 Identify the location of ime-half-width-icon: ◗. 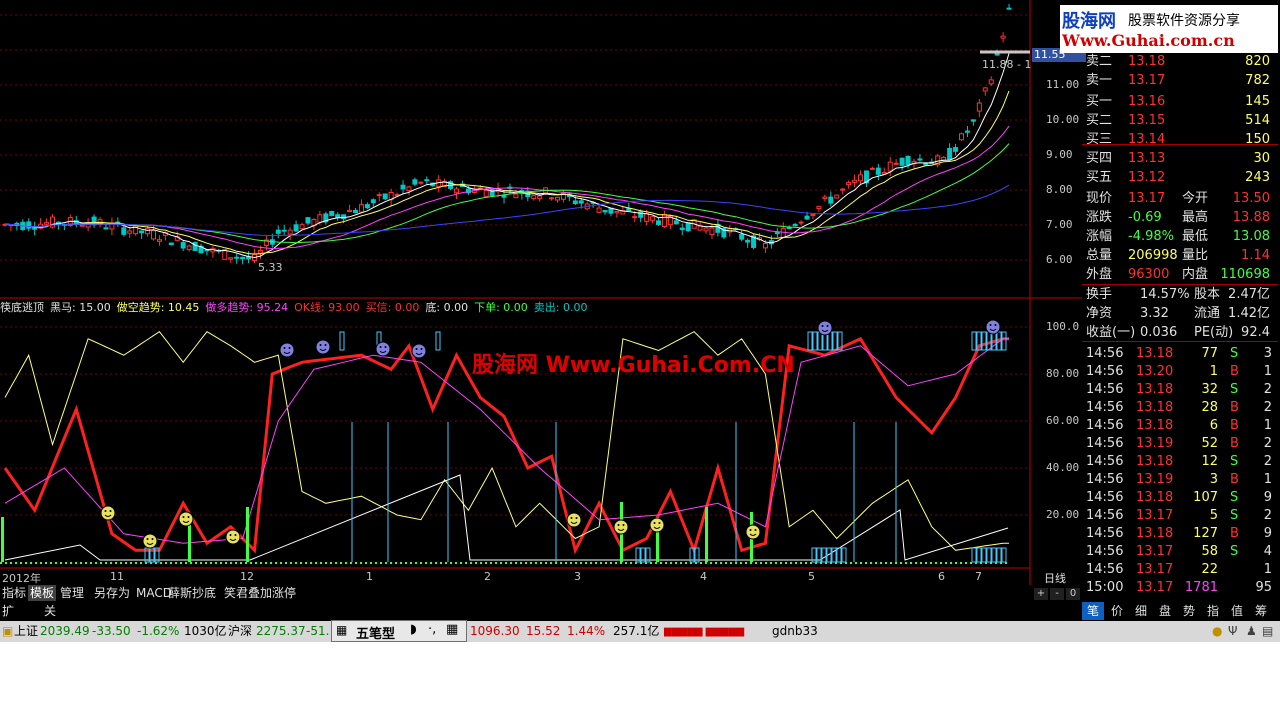
(413, 629).